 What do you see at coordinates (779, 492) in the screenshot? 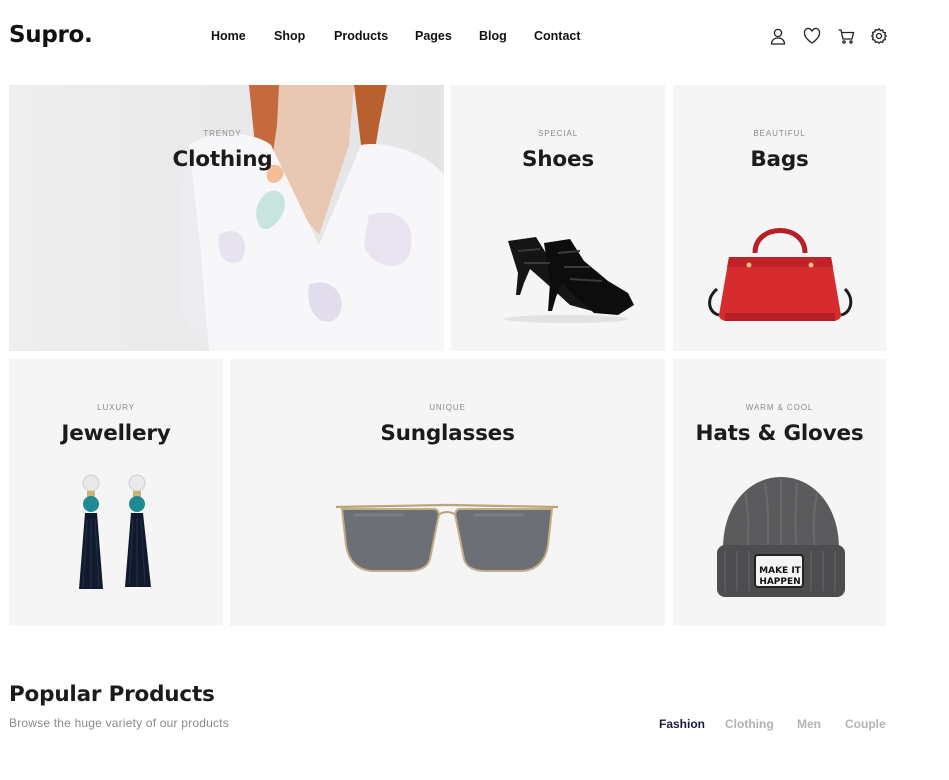
I see `category-tile-hats-gloves: WARM & COOL Hats & Gloves MAKE IT HAPPEN` at bounding box center [779, 492].